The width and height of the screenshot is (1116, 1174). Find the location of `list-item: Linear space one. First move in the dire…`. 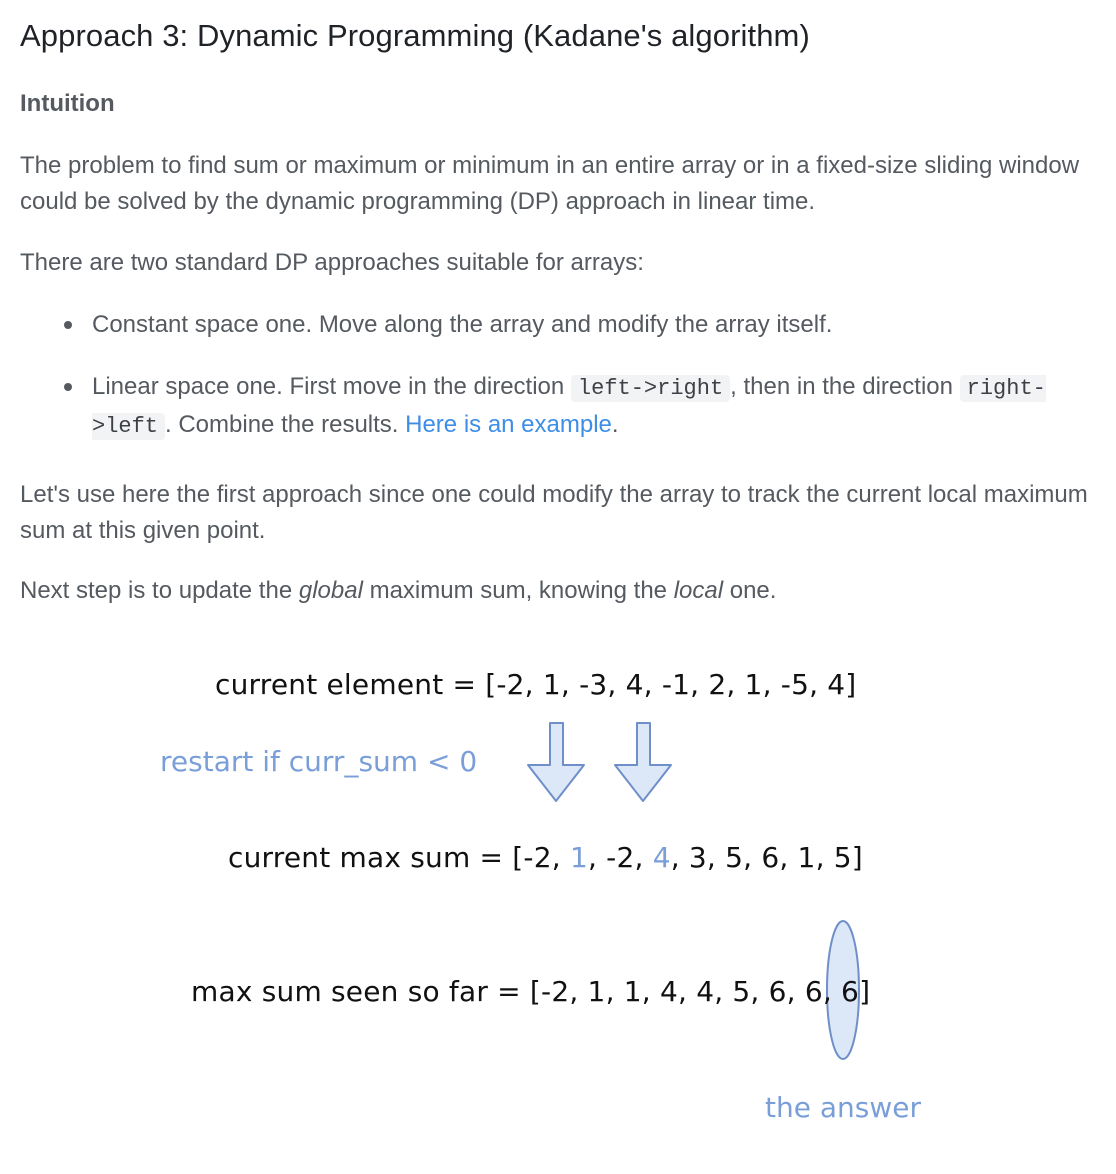

list-item: Linear space one. First move in the dire… is located at coordinates (565, 407).